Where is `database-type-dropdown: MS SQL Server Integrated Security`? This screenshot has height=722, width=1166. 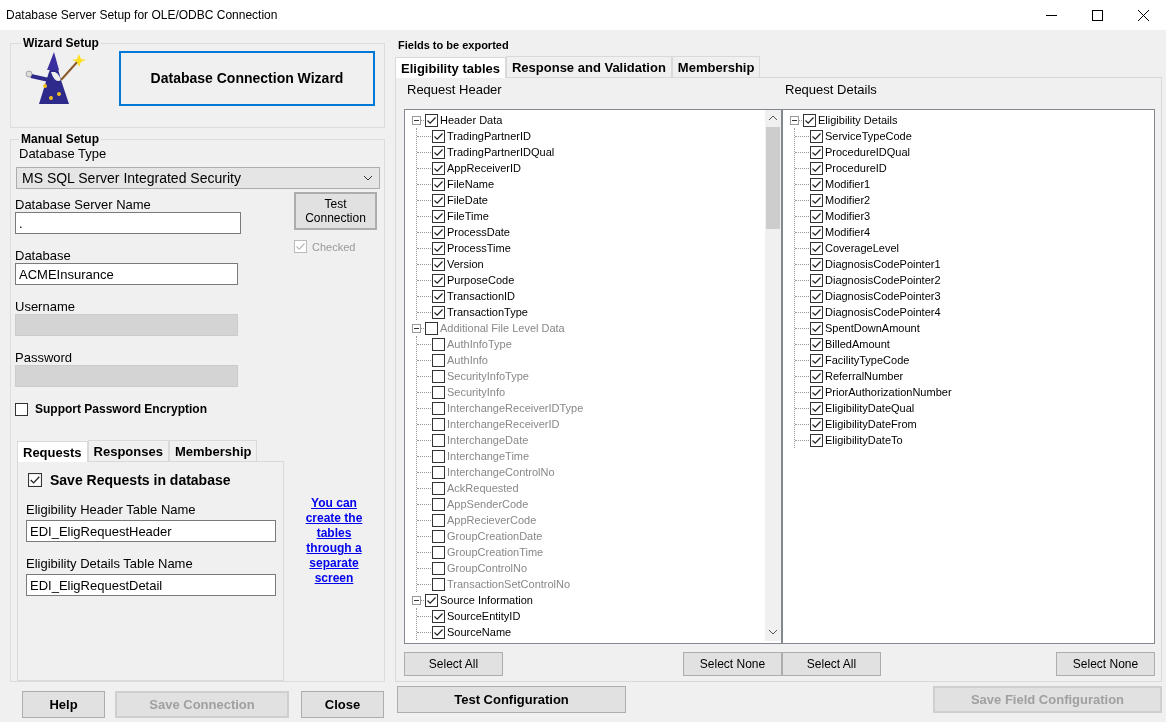
database-type-dropdown: MS SQL Server Integrated Security is located at coordinates (198, 178).